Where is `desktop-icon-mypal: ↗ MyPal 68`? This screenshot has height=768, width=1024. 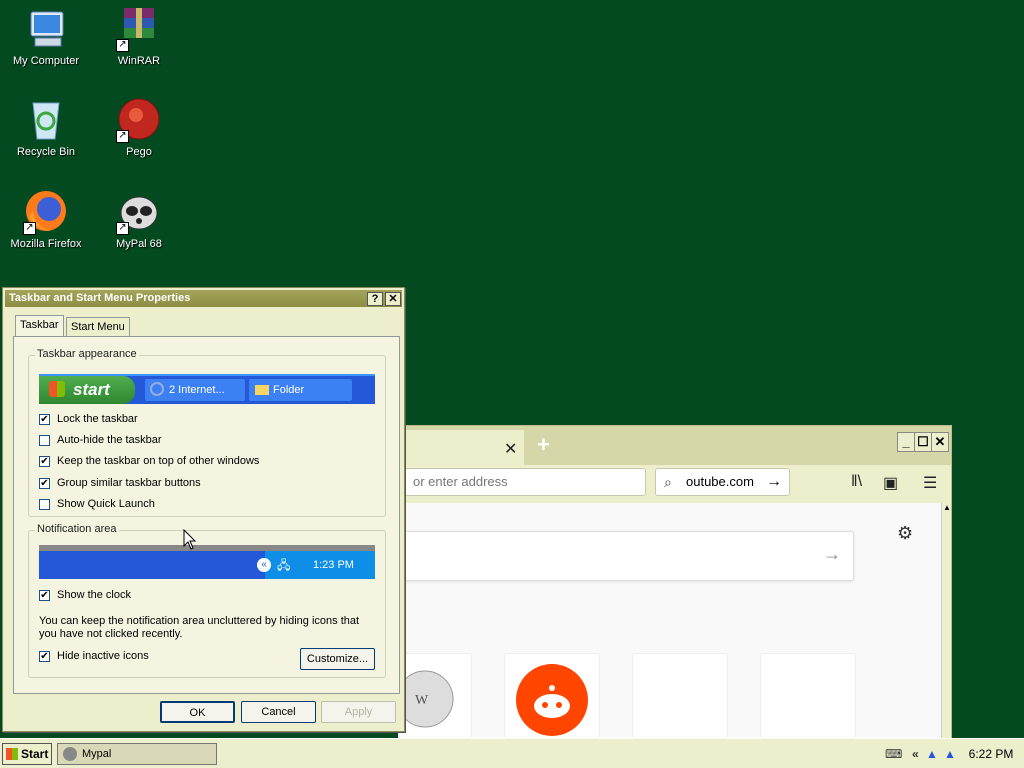 desktop-icon-mypal: ↗ MyPal 68 is located at coordinates (139, 219).